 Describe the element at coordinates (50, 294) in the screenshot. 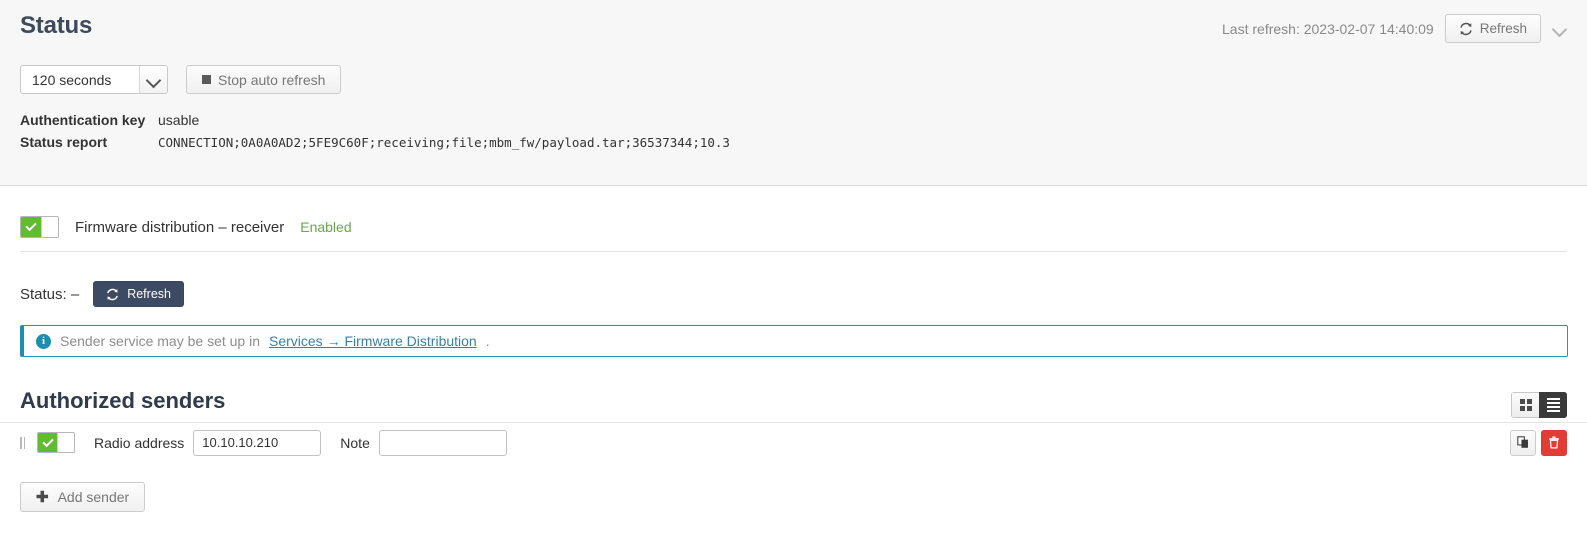

I see `service-status-label: Status: –` at that location.